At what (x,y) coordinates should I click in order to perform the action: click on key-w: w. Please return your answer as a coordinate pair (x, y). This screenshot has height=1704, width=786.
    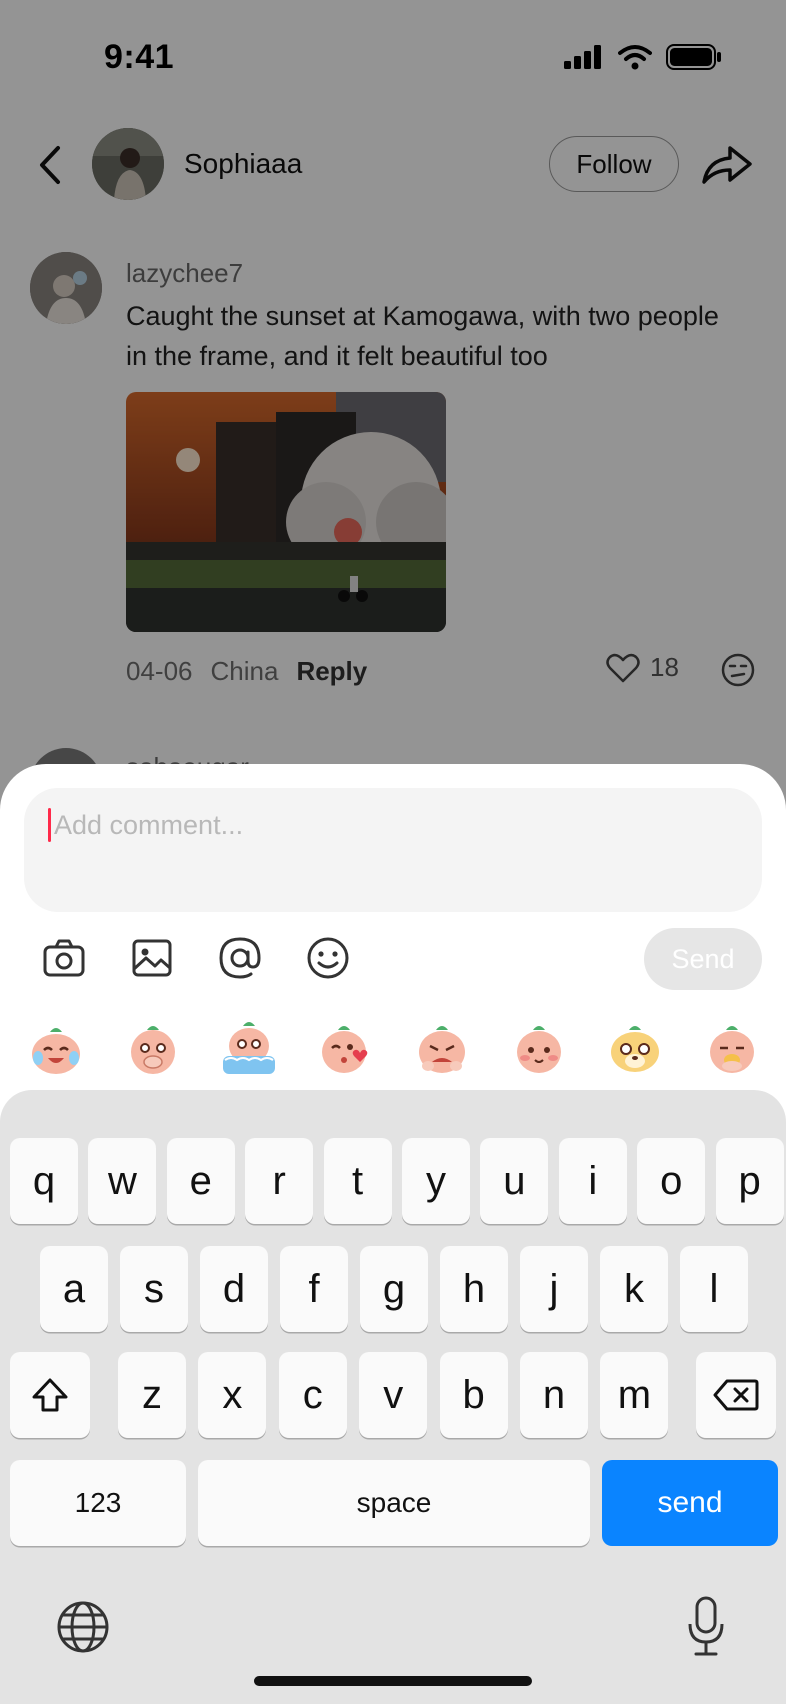
    Looking at the image, I should click on (122, 1181).